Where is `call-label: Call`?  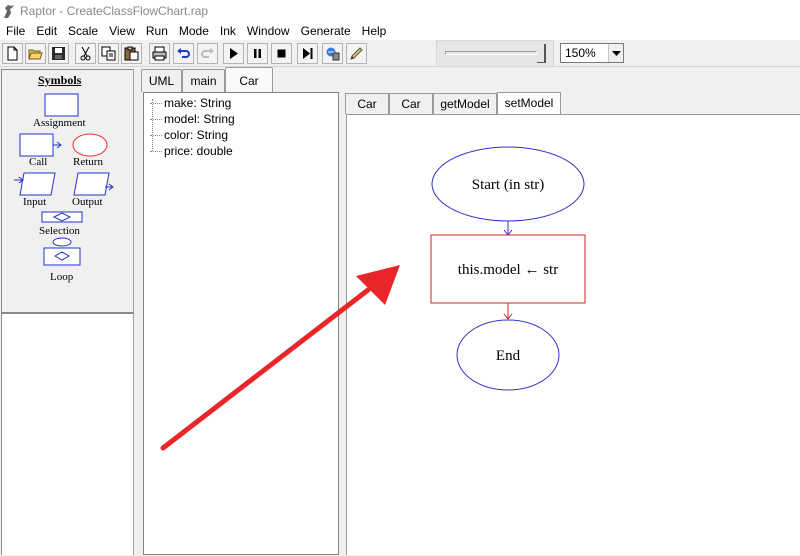
call-label: Call is located at coordinates (38, 162).